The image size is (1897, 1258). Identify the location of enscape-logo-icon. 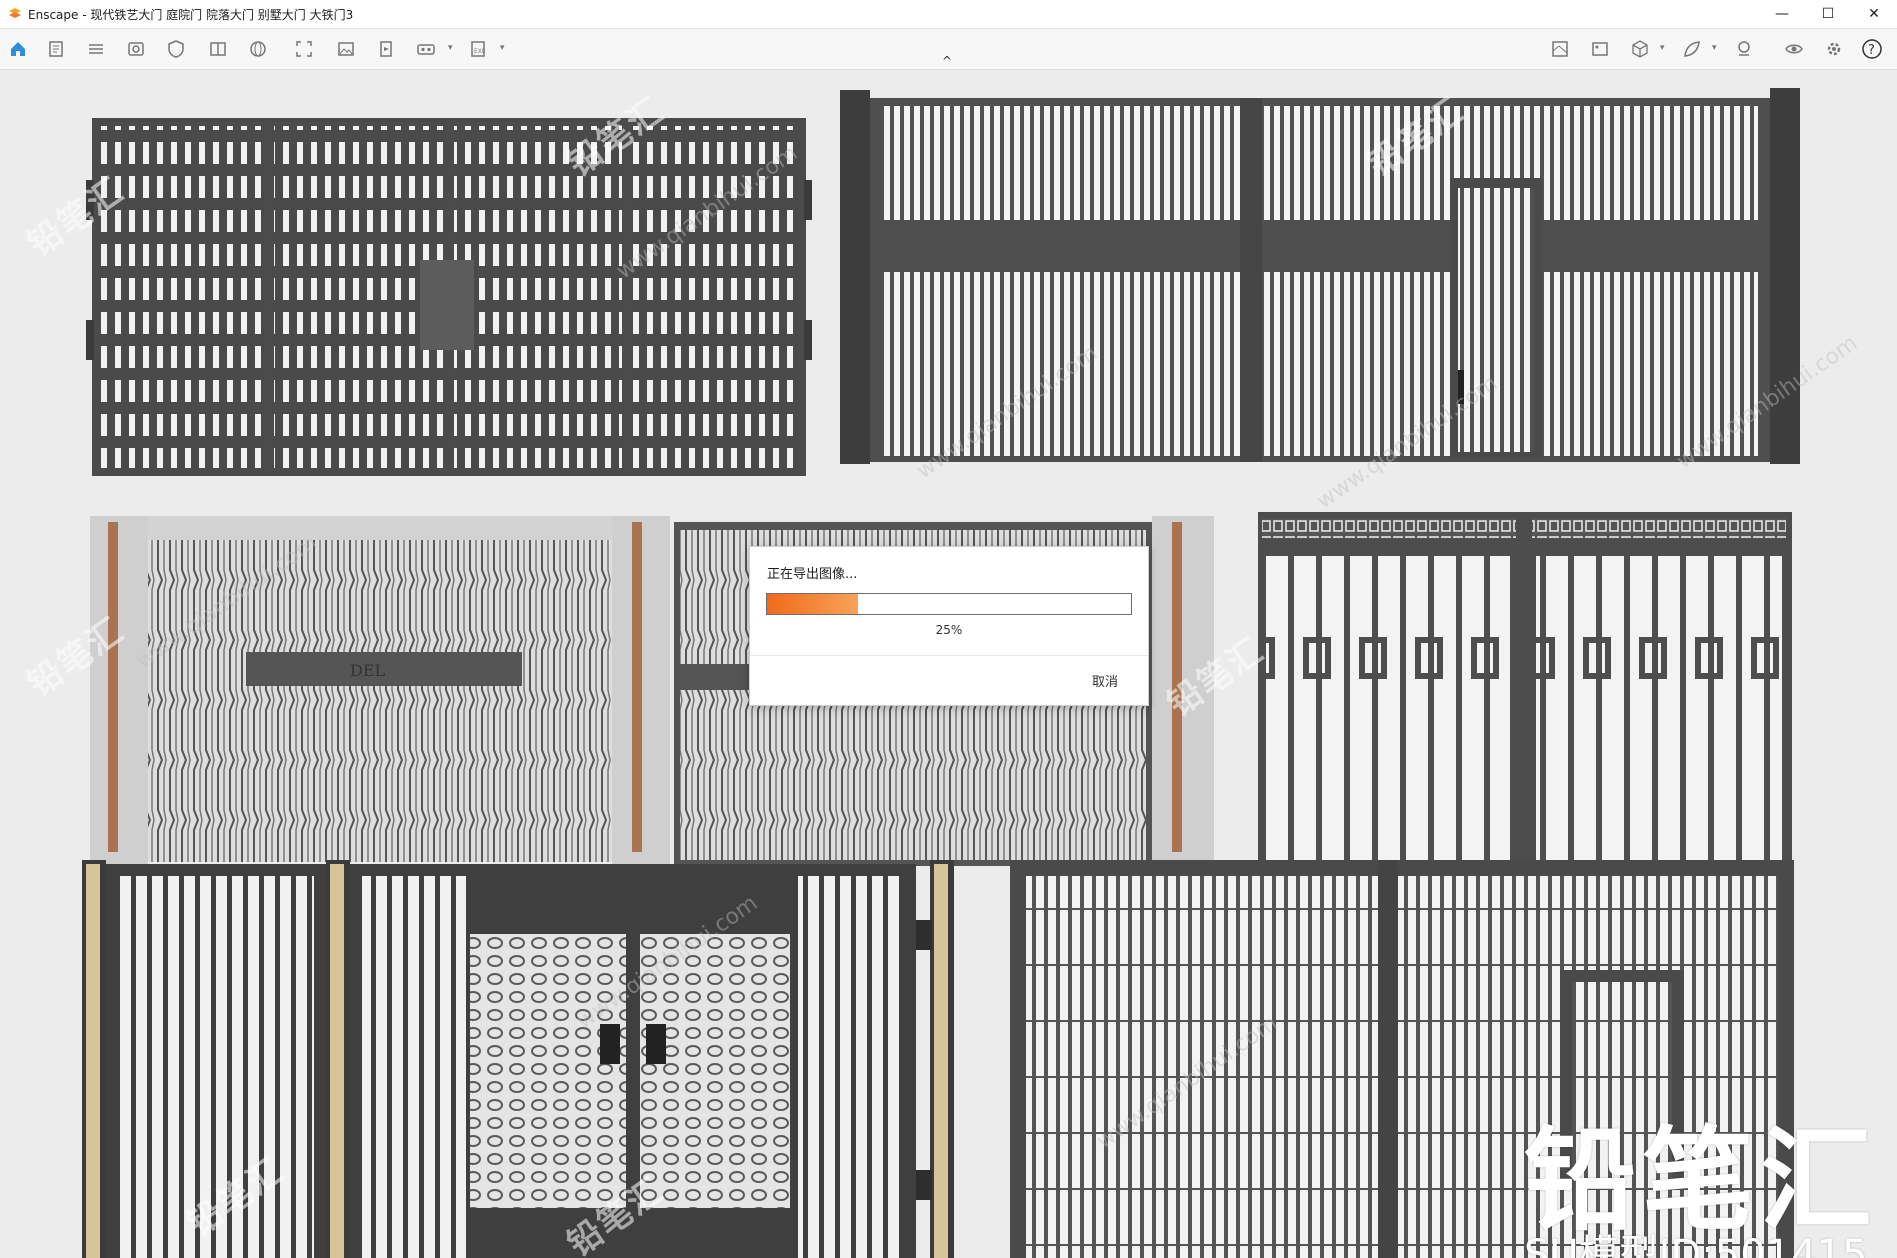
(15, 13).